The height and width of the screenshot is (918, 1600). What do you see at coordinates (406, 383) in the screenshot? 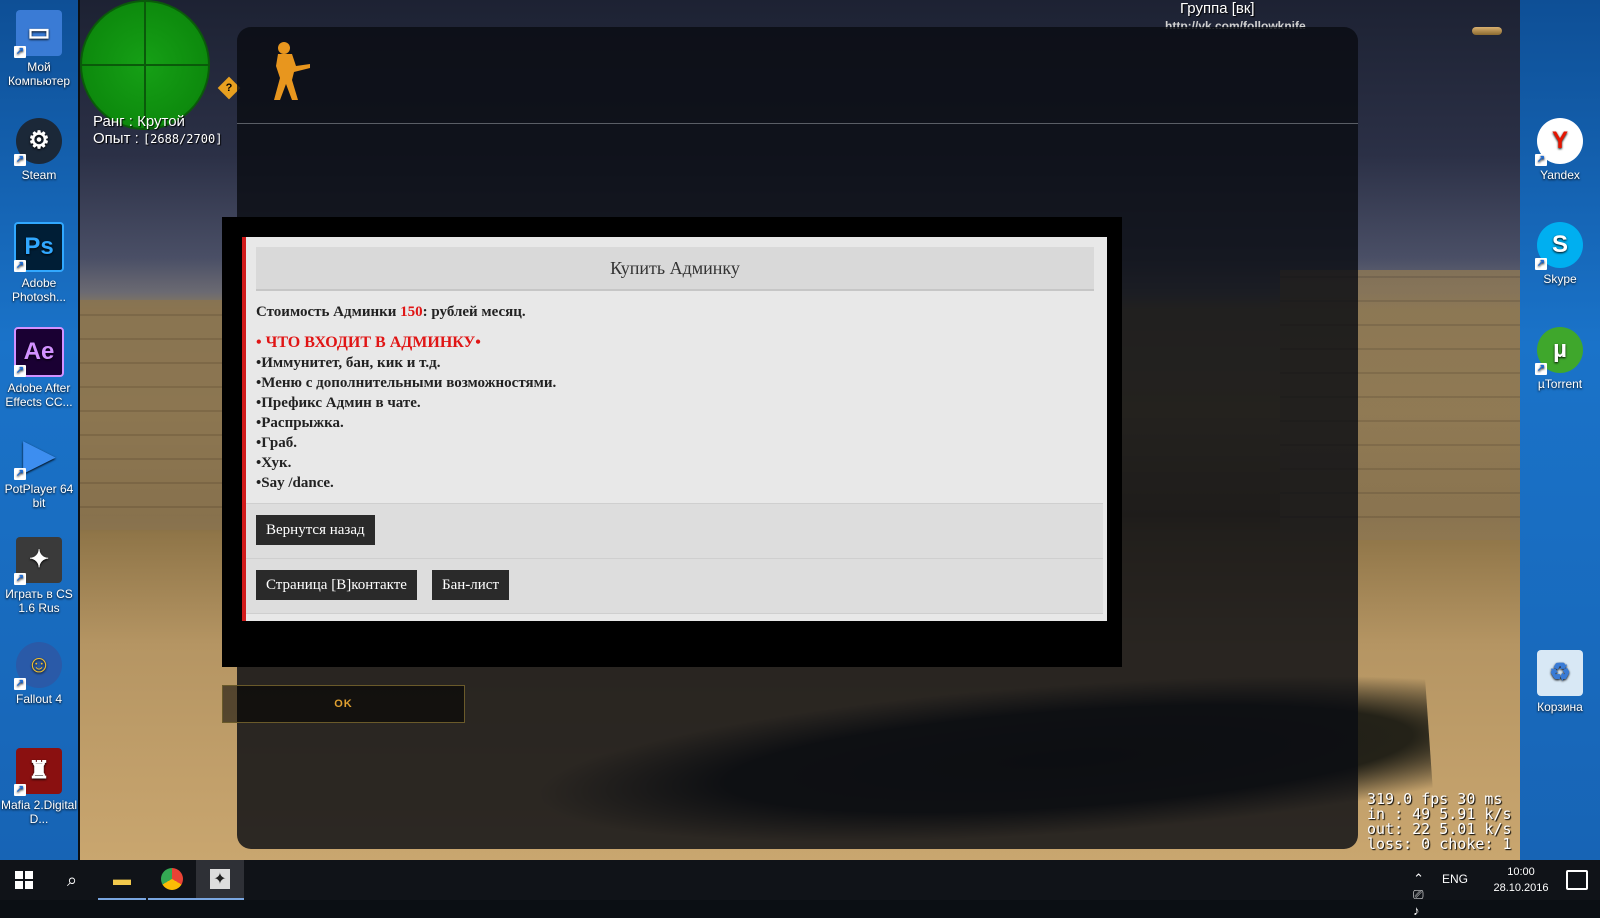
I see `feature-item: •Меню с дополнительными возможностями.` at bounding box center [406, 383].